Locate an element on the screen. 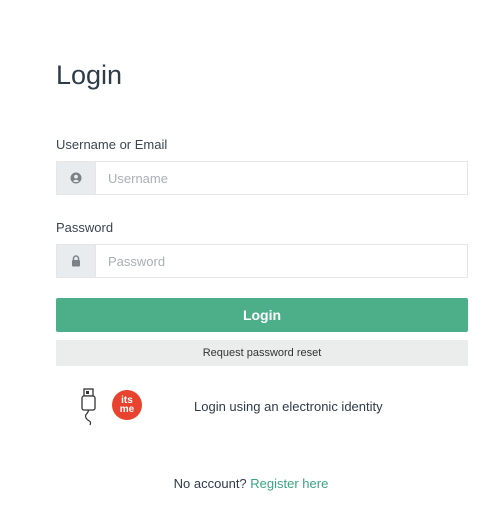  register-link: Register here is located at coordinates (289, 483).